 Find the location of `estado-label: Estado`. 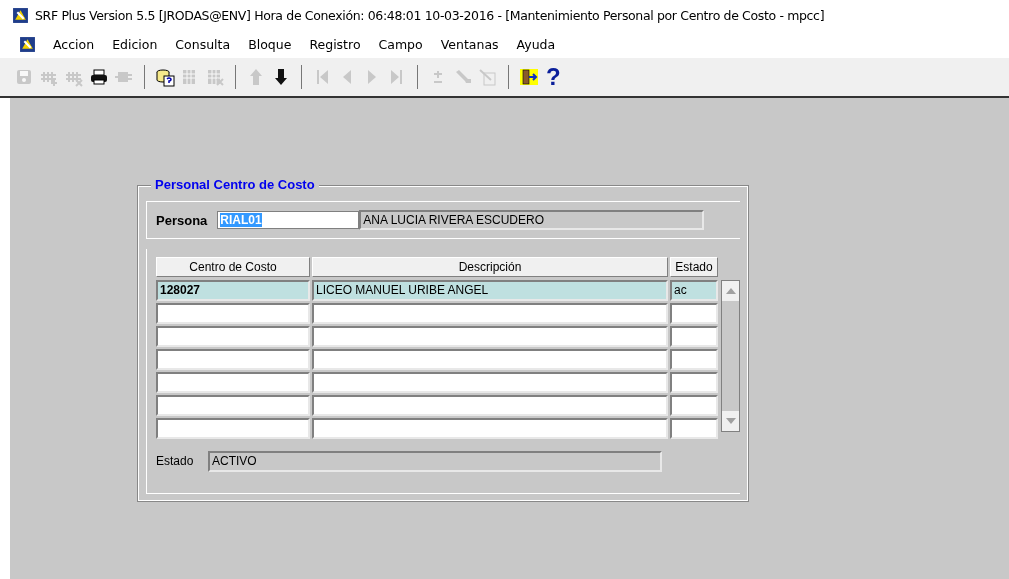

estado-label: Estado is located at coordinates (175, 461).